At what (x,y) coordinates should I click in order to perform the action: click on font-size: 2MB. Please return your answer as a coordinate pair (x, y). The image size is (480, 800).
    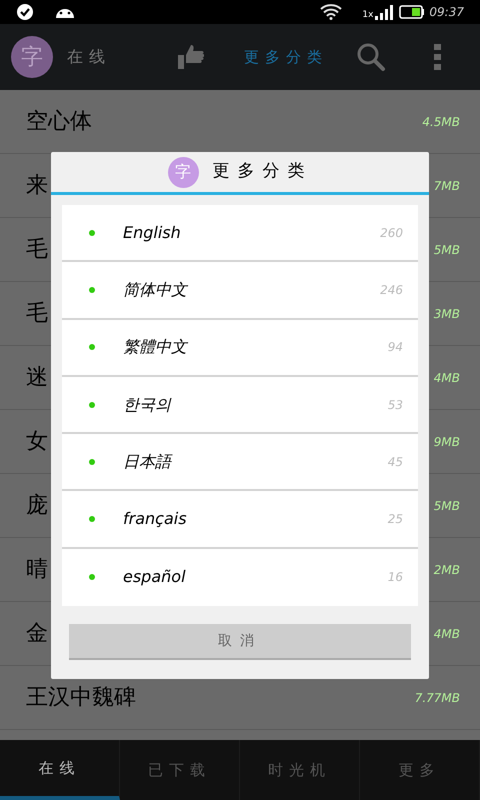
    Looking at the image, I should click on (447, 570).